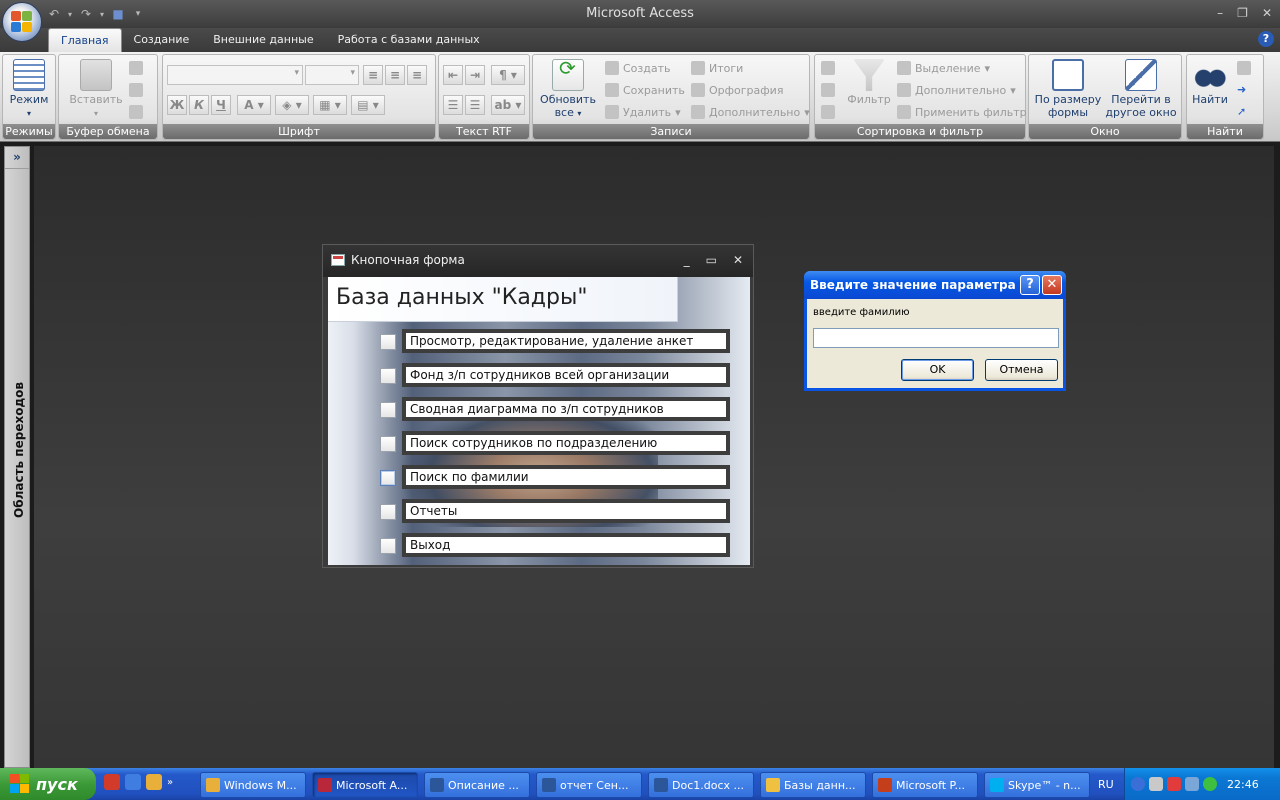 This screenshot has width=1280, height=800. What do you see at coordinates (1241, 111) in the screenshot?
I see `select-button: ➚` at bounding box center [1241, 111].